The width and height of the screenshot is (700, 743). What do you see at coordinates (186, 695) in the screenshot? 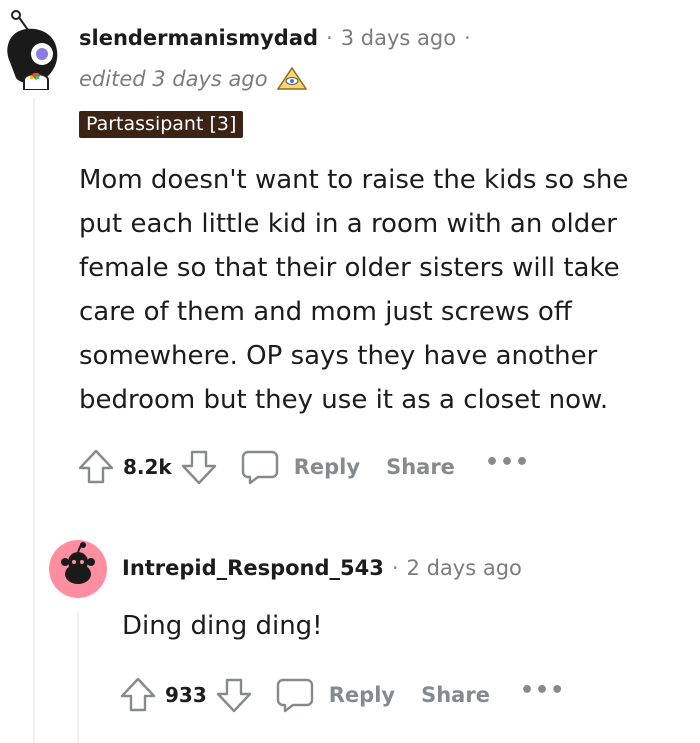
I see `vote-score: 933` at bounding box center [186, 695].